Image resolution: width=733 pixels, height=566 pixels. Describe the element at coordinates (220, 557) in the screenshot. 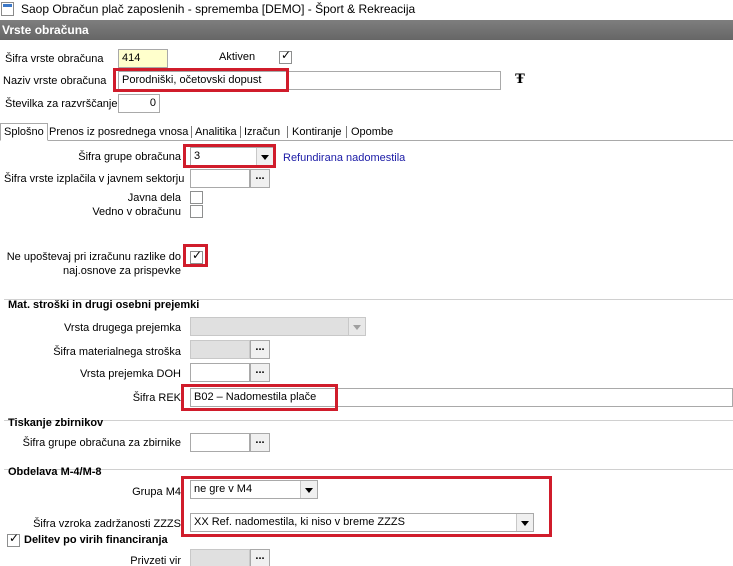

I see `privzeti-vir-input` at that location.